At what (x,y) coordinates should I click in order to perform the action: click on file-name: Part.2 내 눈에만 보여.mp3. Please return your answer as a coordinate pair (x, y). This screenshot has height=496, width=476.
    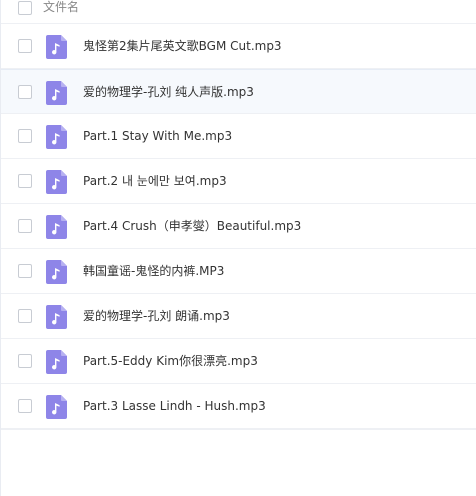
    Looking at the image, I should click on (155, 181).